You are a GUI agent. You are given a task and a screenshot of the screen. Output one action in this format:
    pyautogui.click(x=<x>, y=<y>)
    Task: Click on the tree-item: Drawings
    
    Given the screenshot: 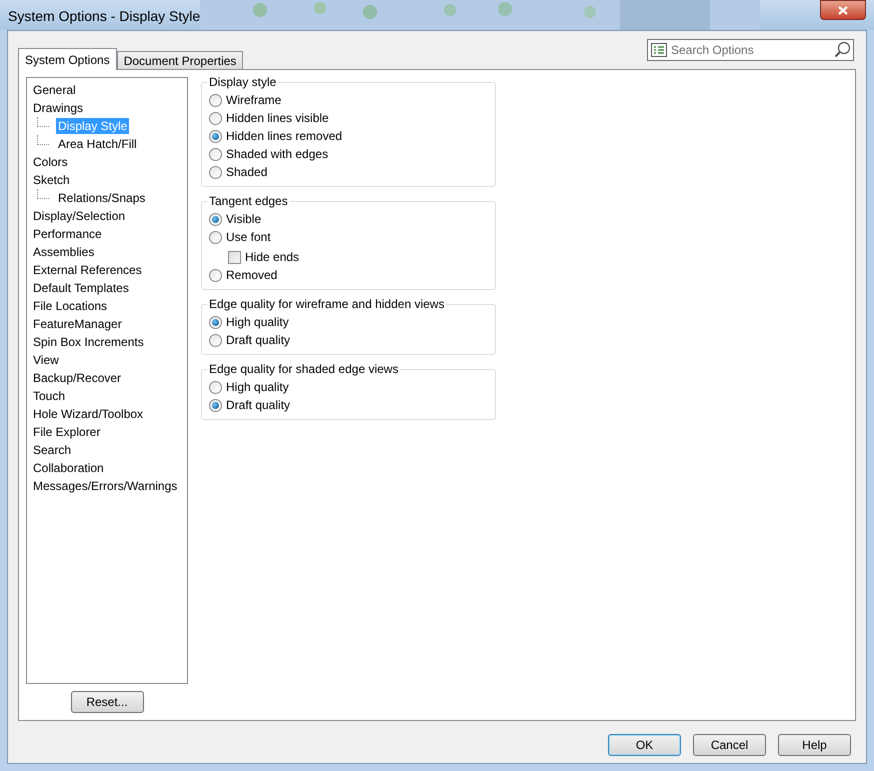 What is the action you would take?
    pyautogui.click(x=58, y=108)
    